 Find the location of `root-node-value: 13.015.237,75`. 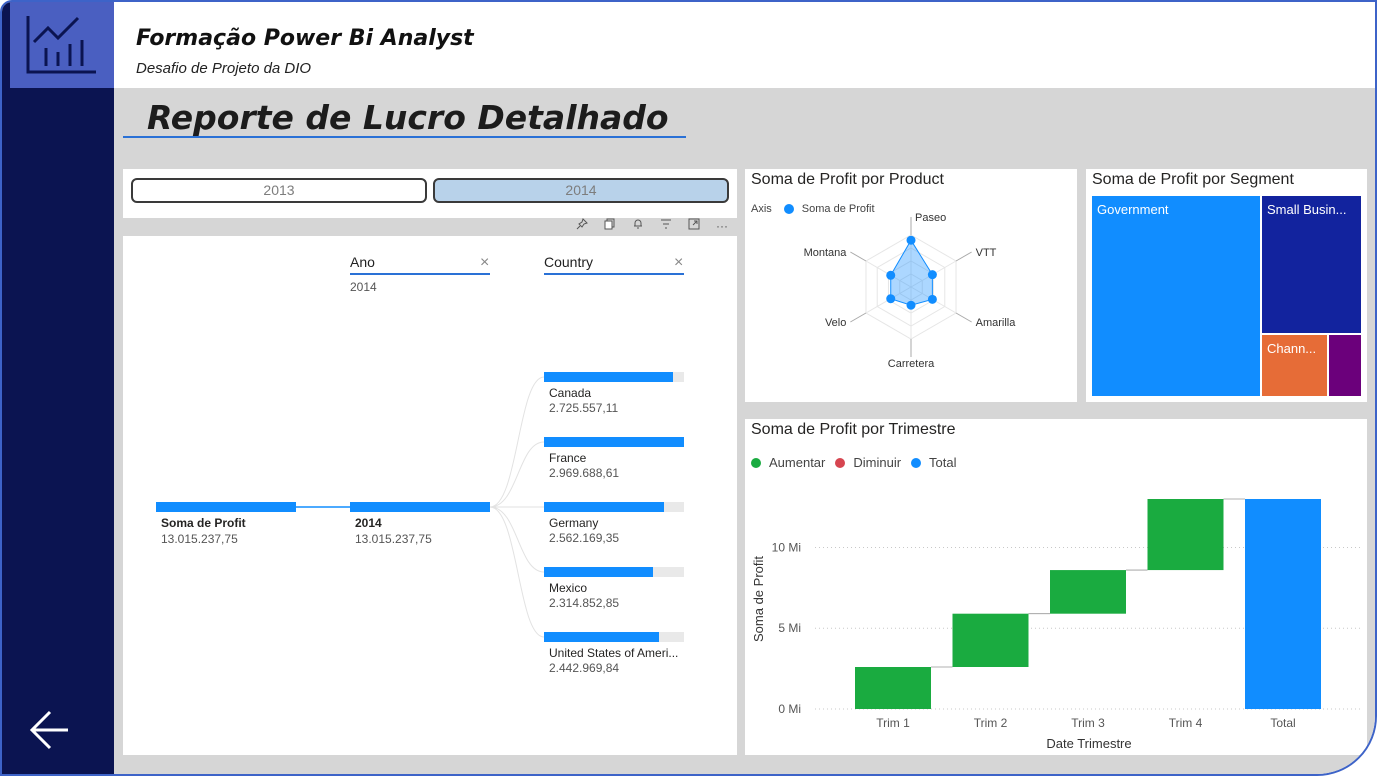

root-node-value: 13.015.237,75 is located at coordinates (199, 539).